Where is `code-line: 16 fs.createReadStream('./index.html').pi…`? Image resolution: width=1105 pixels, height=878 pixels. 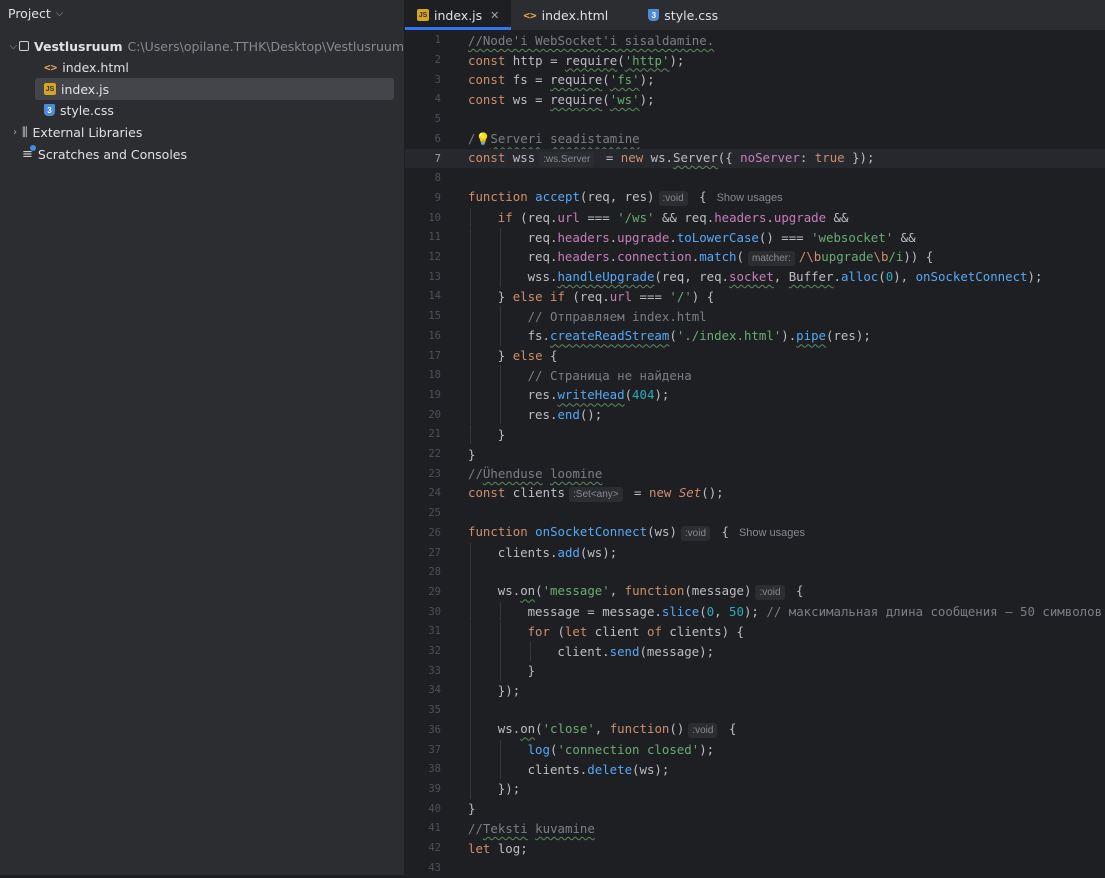 code-line: 16 fs.createReadStream('./index.html').pi… is located at coordinates (755, 336).